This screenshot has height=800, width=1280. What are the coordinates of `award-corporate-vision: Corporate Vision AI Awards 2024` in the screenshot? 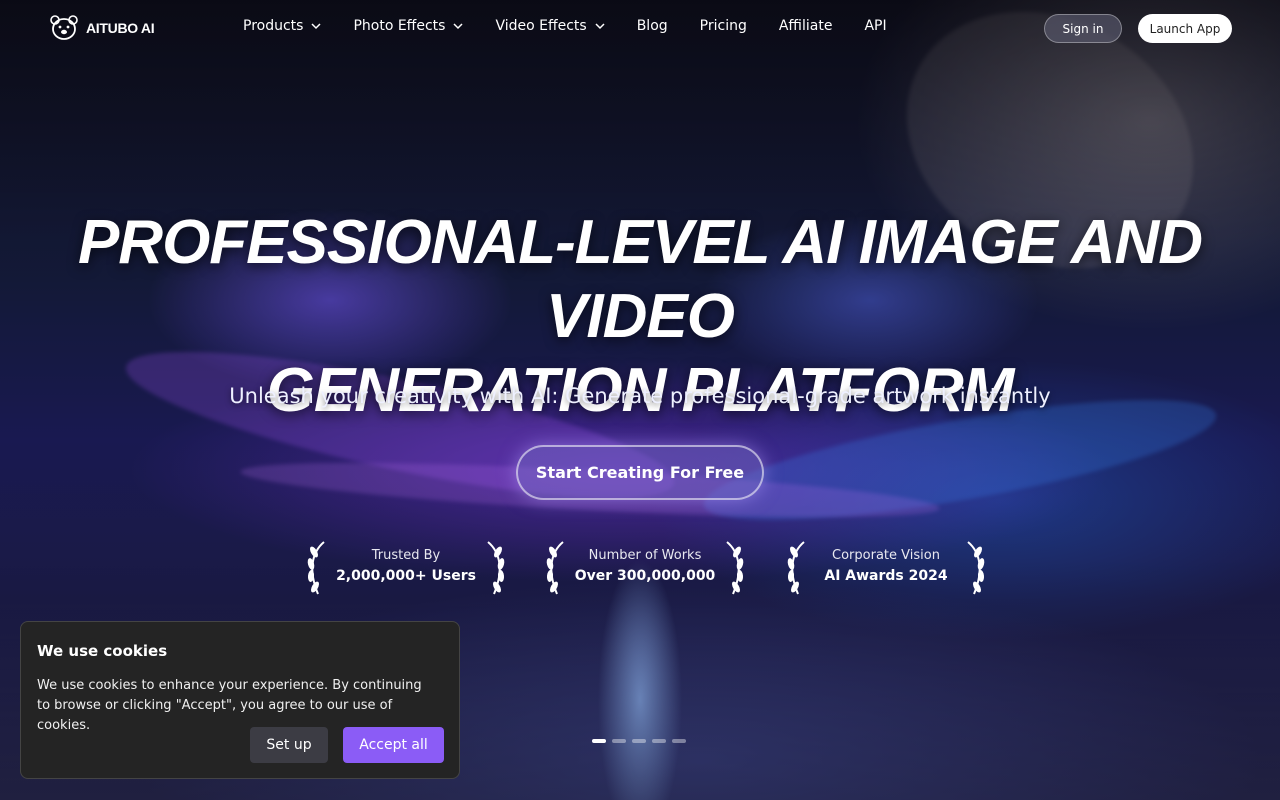 It's located at (886, 568).